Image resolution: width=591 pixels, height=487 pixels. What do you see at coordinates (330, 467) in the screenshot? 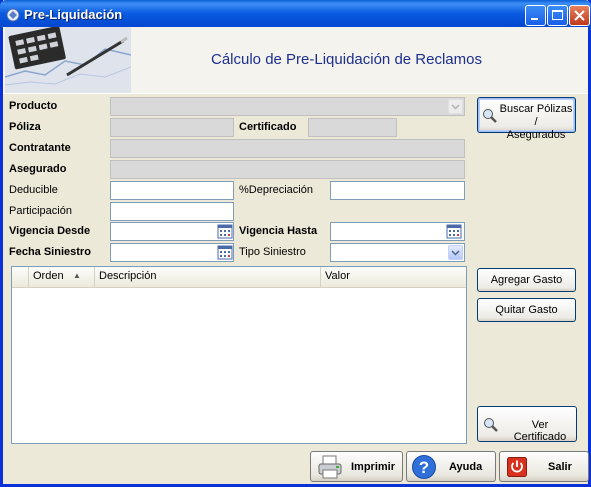
I see `printer-icon` at bounding box center [330, 467].